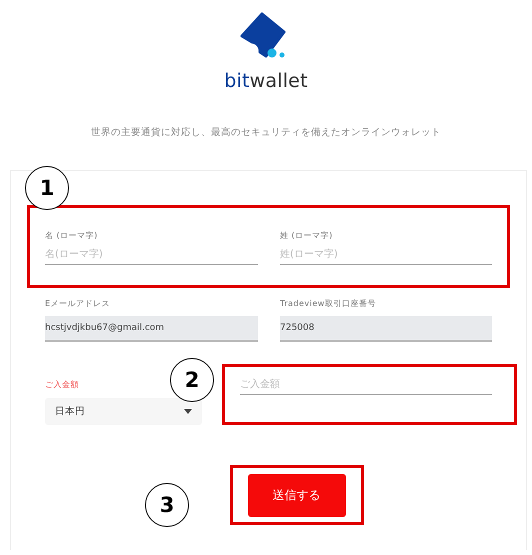 Image resolution: width=532 pixels, height=555 pixels. I want to click on step-marker: 1, so click(47, 188).